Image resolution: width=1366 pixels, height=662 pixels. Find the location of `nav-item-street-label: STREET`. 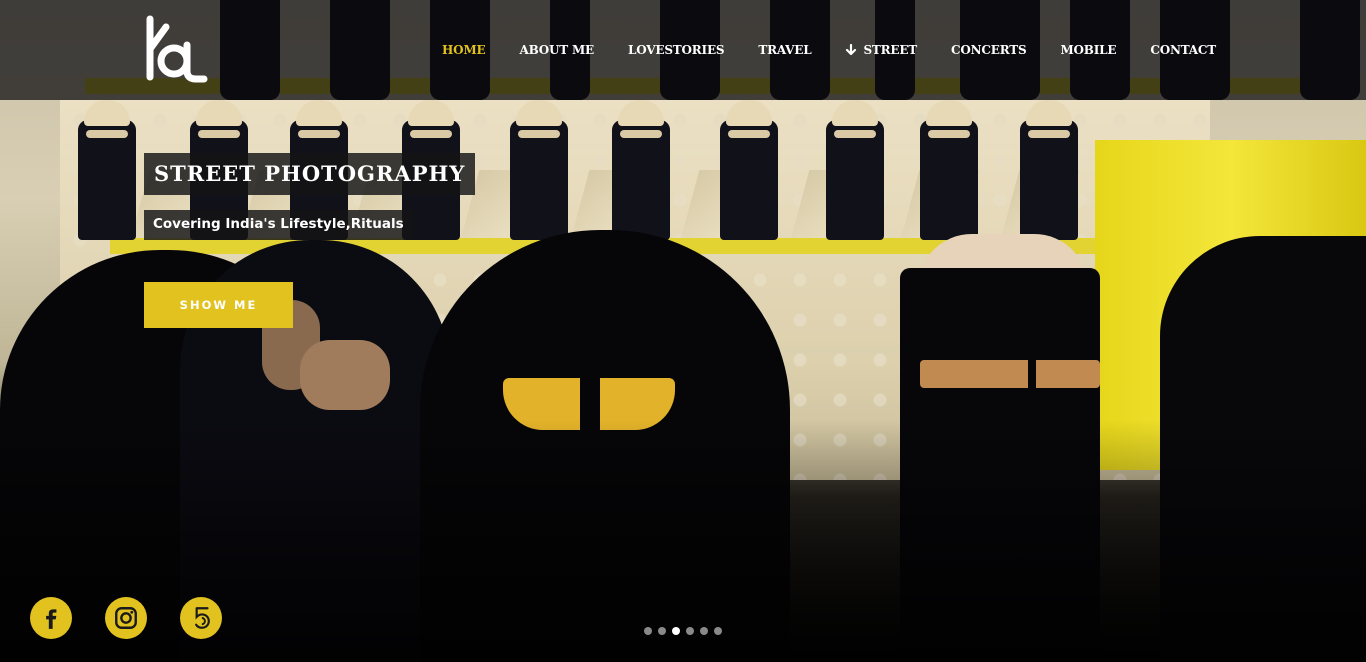

nav-item-street-label: STREET is located at coordinates (890, 50).